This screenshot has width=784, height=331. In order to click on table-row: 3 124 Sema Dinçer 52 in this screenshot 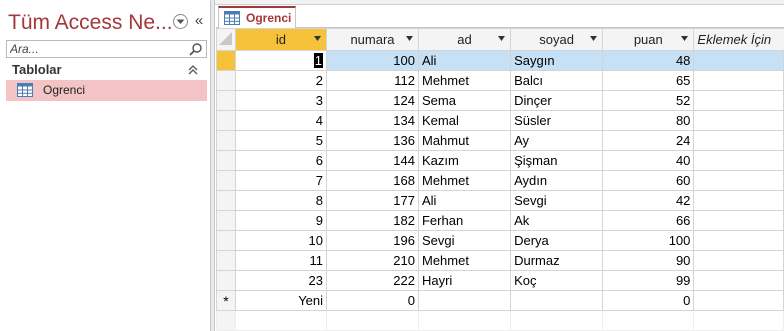, I will do `click(500, 100)`.